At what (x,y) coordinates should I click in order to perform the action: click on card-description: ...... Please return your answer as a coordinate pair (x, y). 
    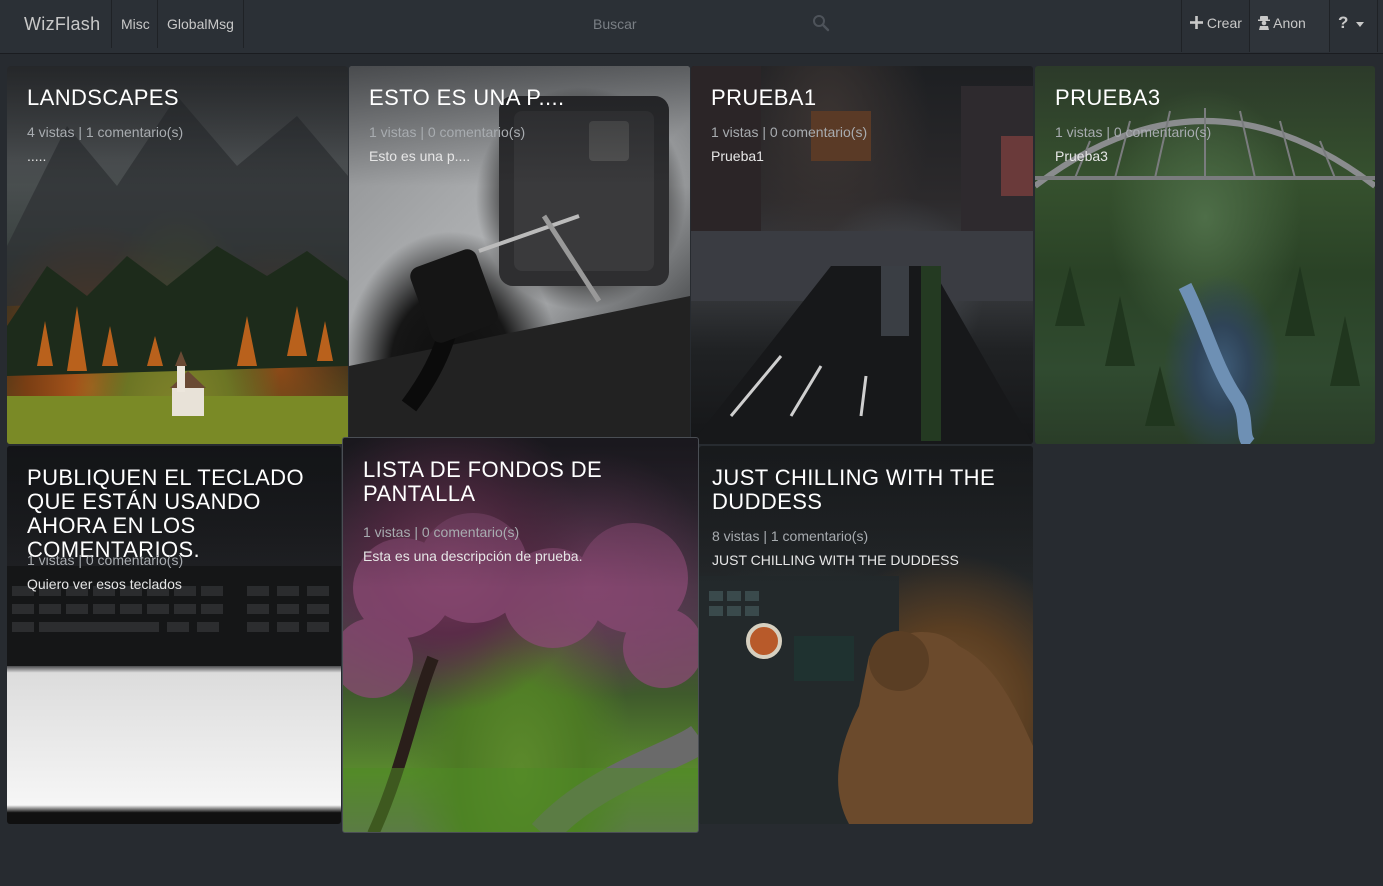
    Looking at the image, I should click on (37, 156).